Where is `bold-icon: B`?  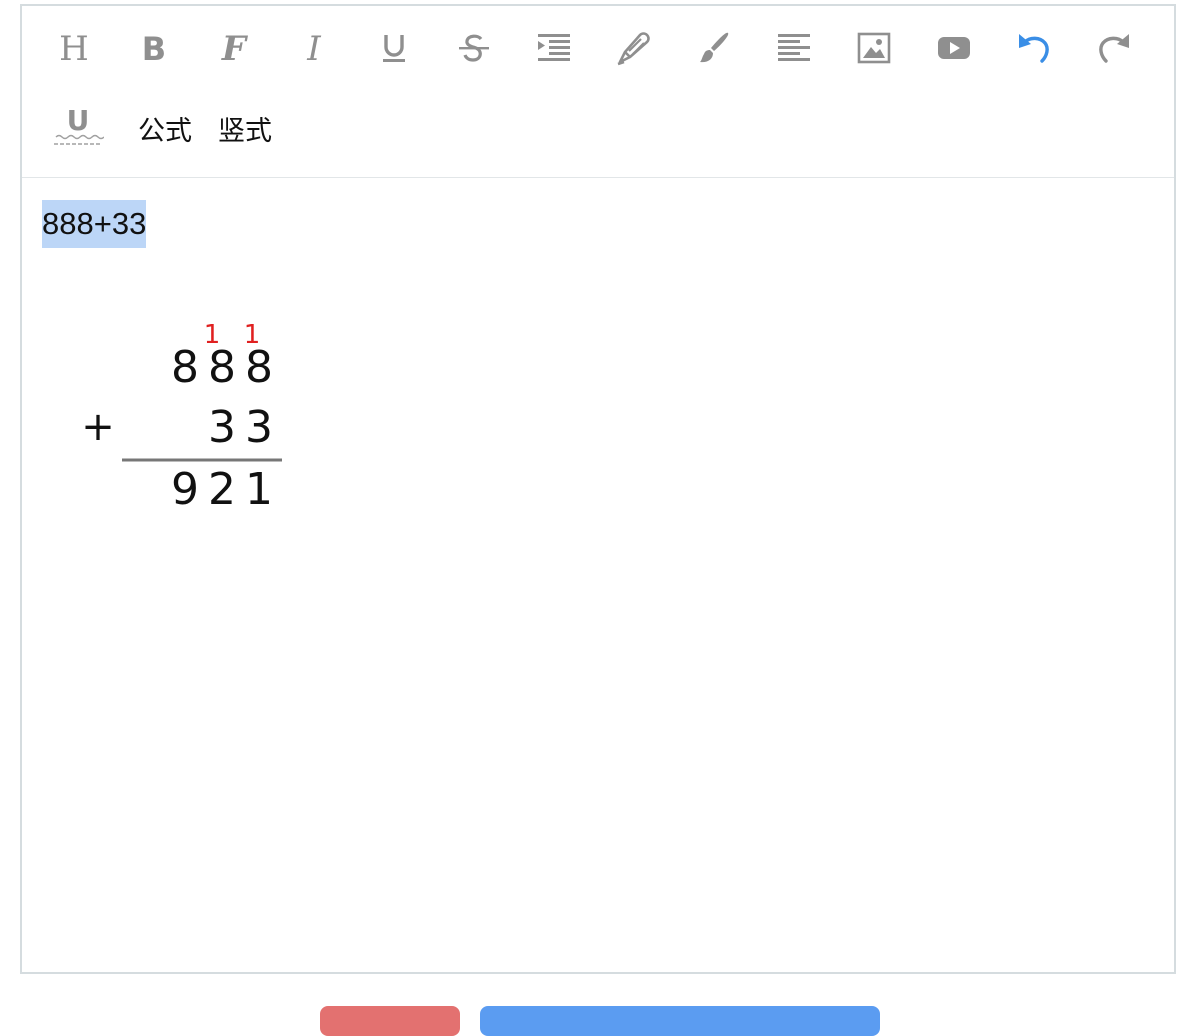 bold-icon: B is located at coordinates (154, 48).